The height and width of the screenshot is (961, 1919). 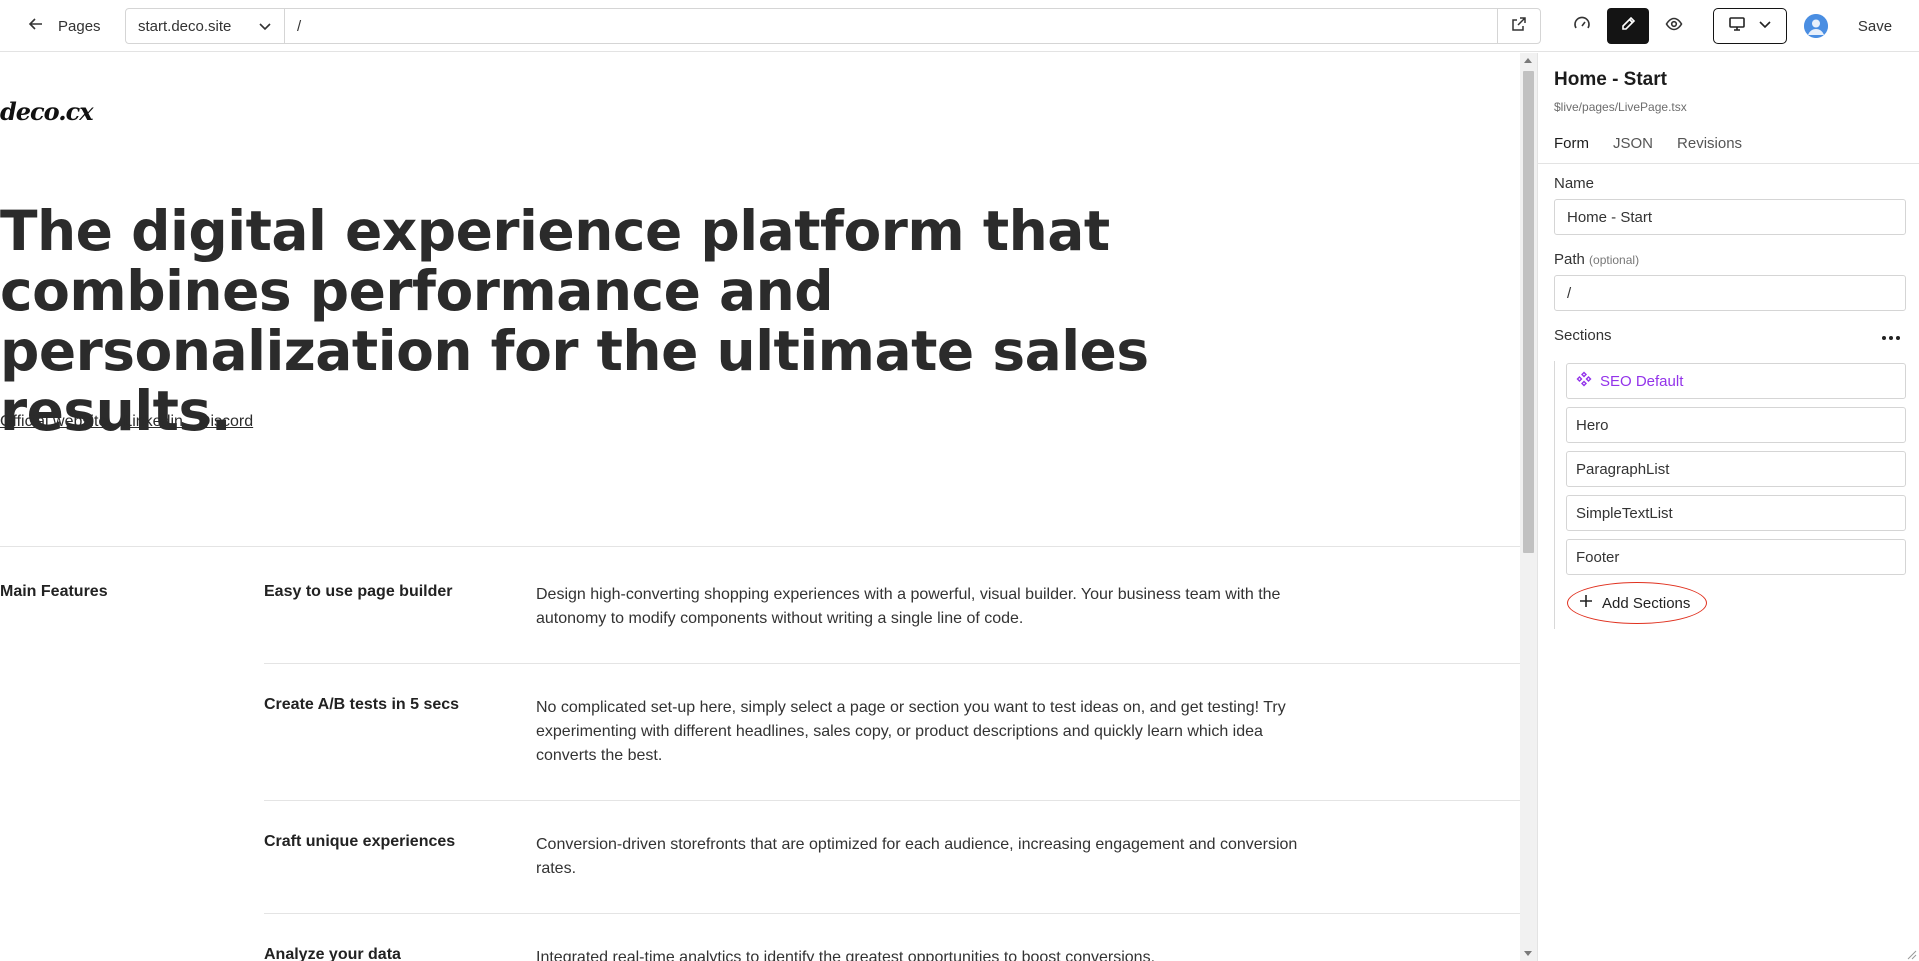 I want to click on site-logo: deco.cx, so click(x=47, y=111).